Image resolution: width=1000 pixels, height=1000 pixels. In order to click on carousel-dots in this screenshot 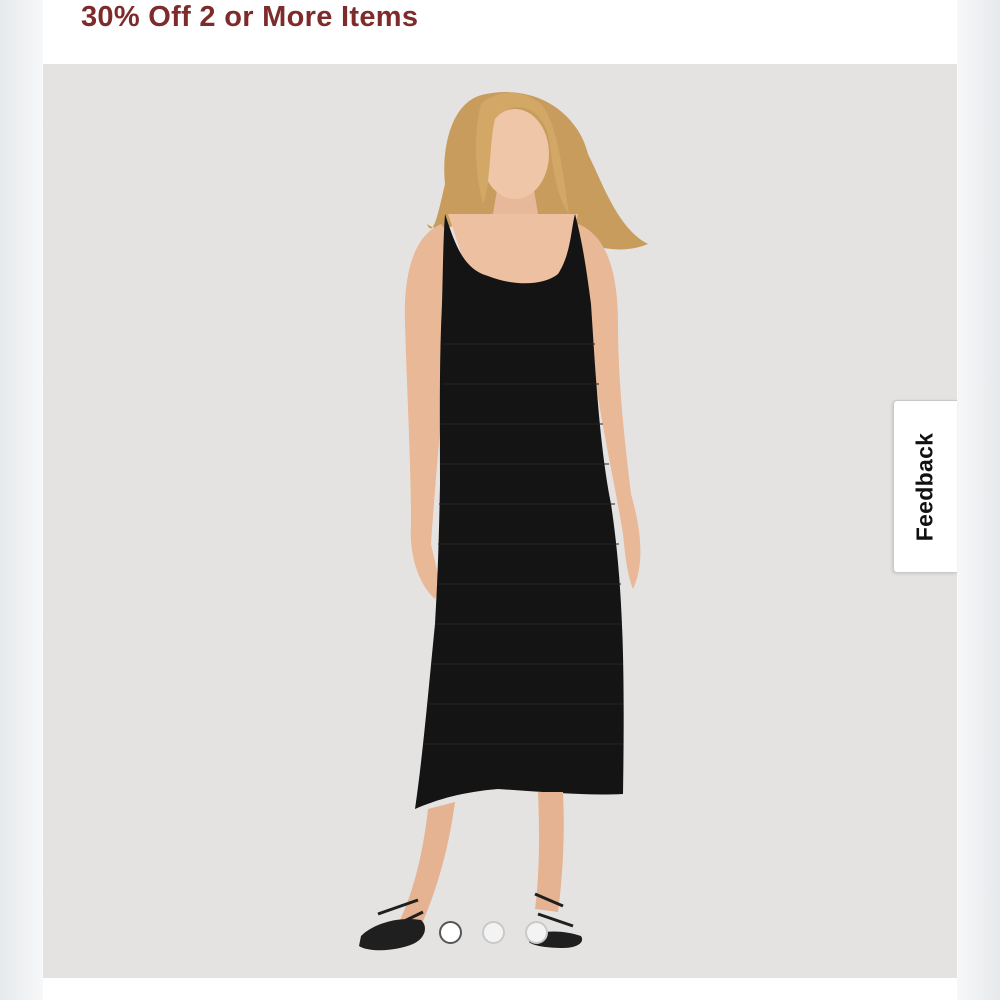, I will do `click(493, 934)`.